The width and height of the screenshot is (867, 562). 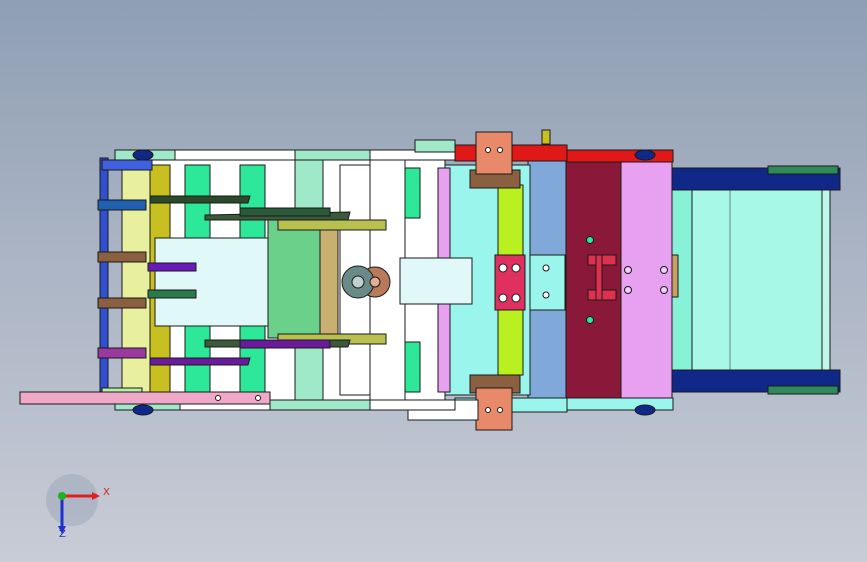 I want to click on knob-assembly, so click(x=366, y=282).